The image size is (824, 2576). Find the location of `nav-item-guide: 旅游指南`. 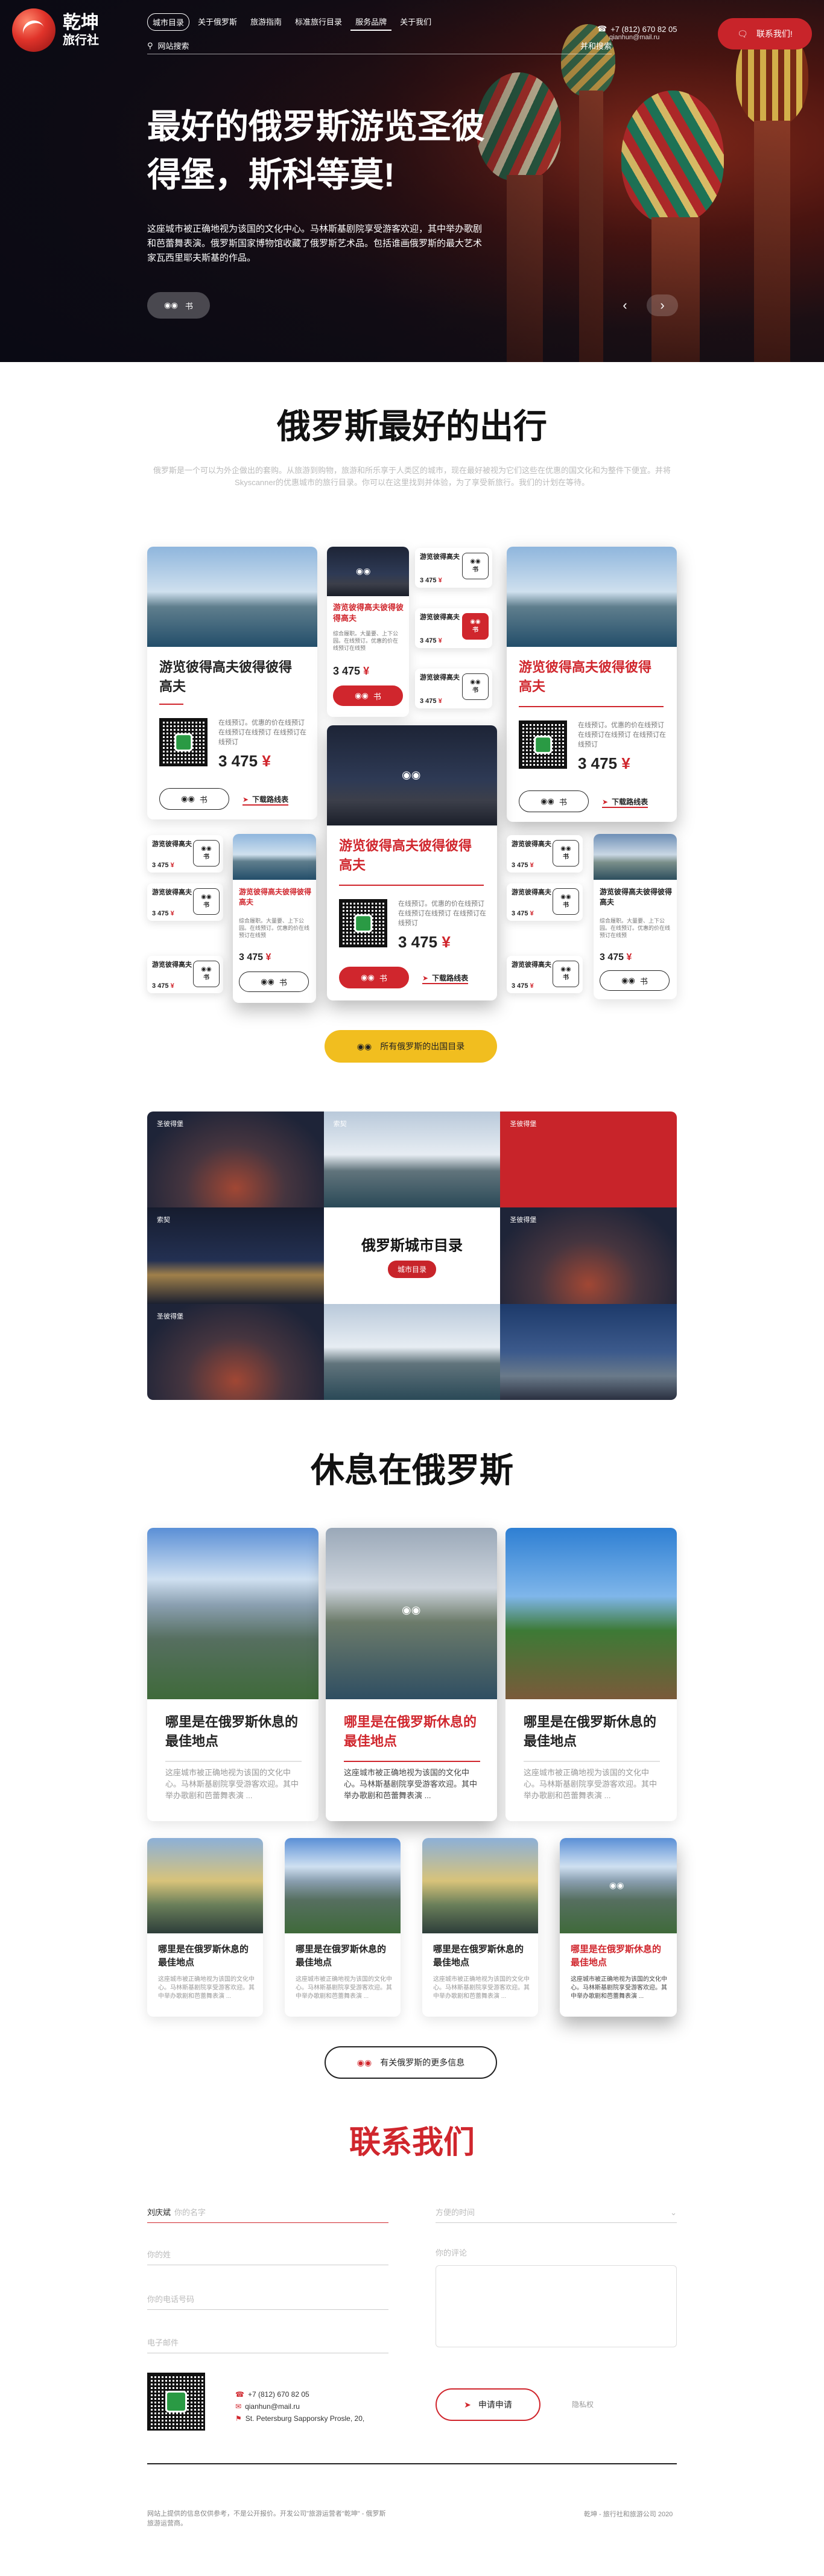

nav-item-guide: 旅游指南 is located at coordinates (266, 22).